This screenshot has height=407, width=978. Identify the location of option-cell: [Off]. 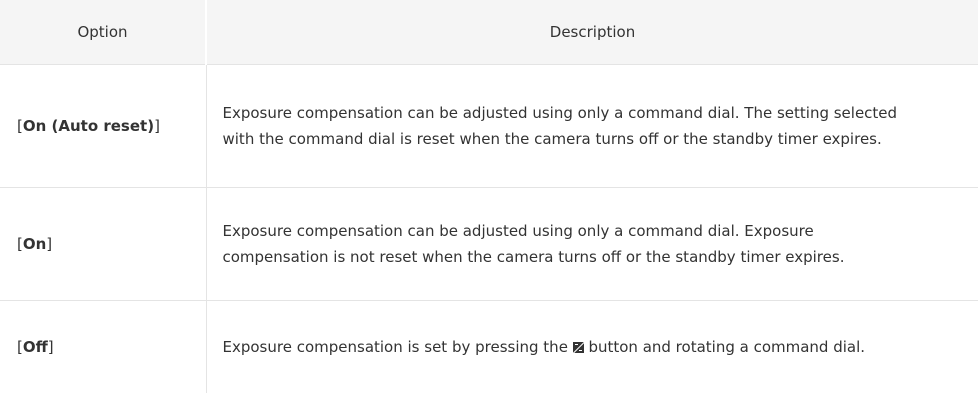
(103, 346).